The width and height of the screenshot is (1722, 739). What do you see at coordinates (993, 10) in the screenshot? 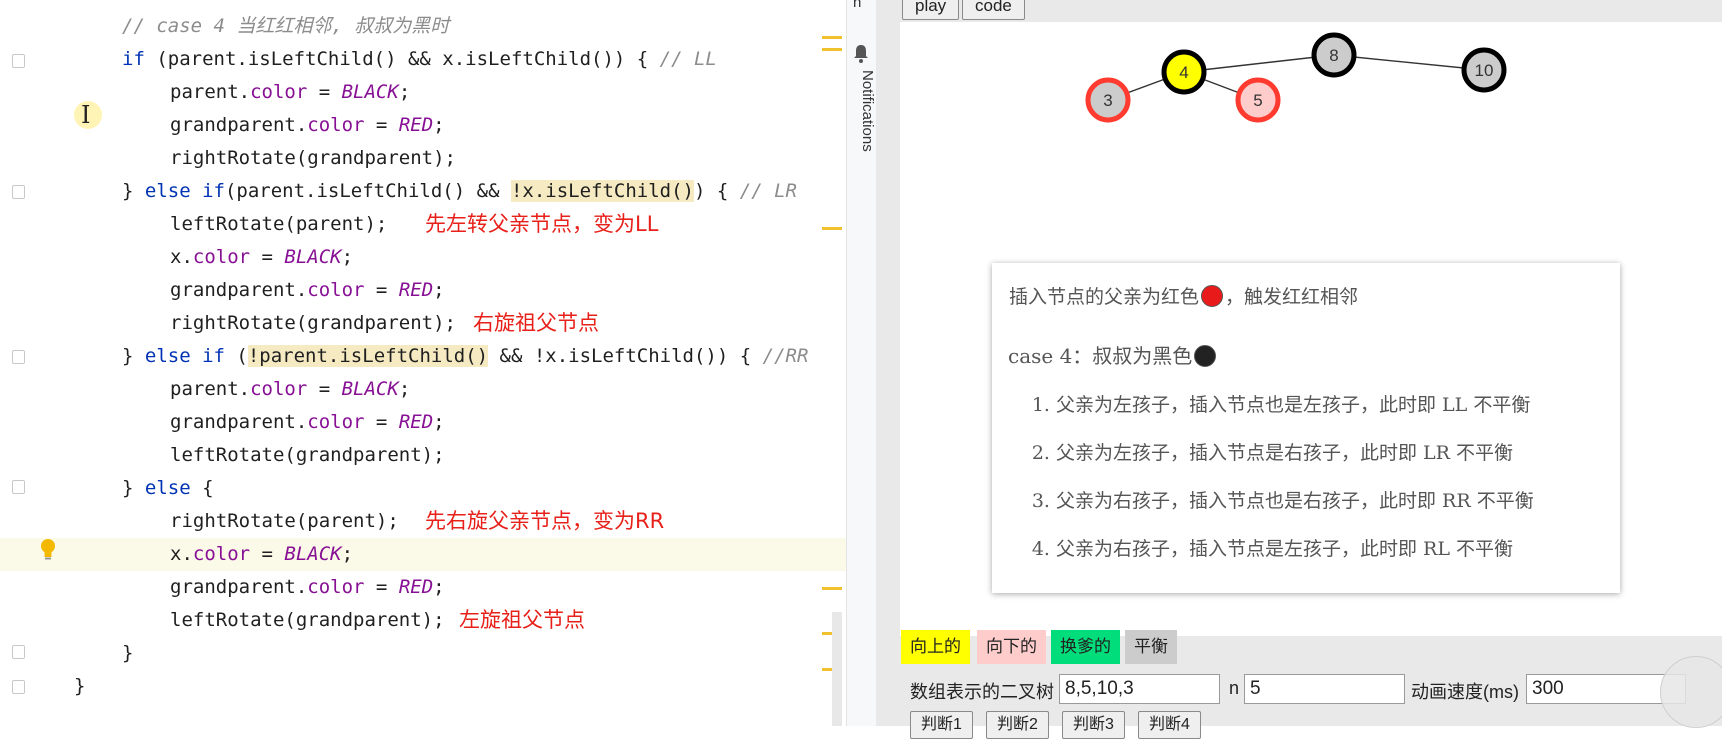
I see `code-button: code` at bounding box center [993, 10].